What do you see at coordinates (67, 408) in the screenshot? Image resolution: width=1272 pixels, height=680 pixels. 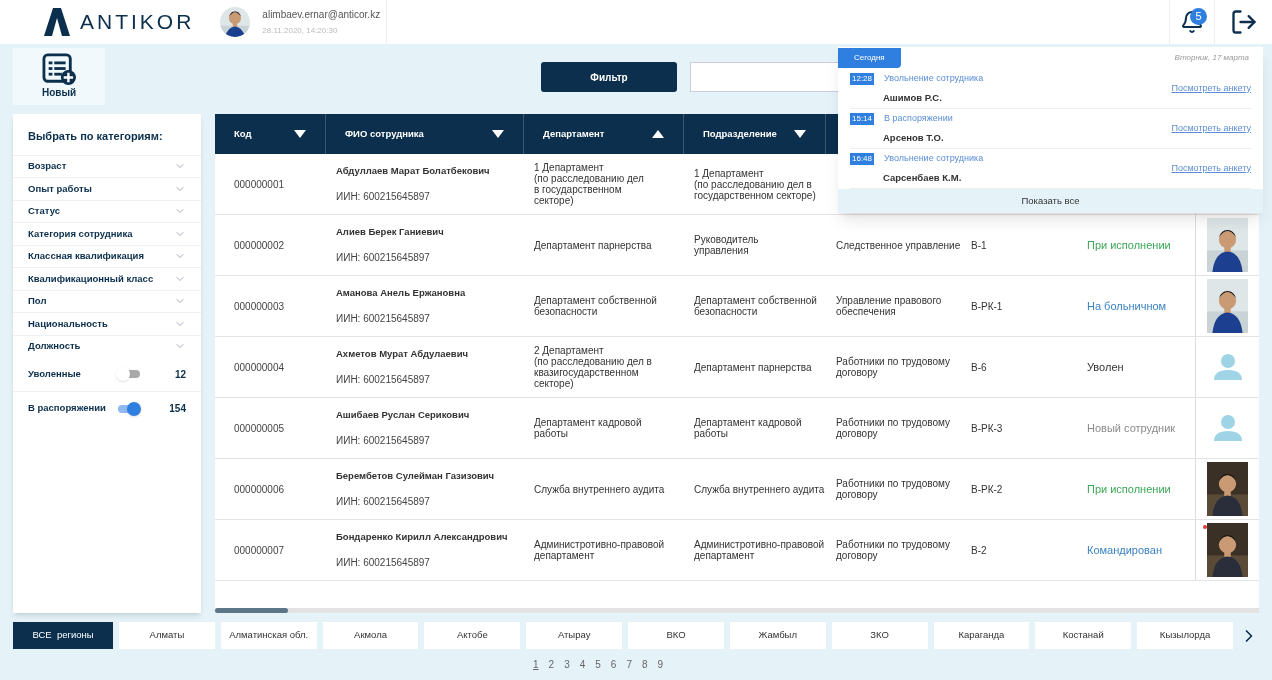 I see `toggle-label: В распоряжении` at bounding box center [67, 408].